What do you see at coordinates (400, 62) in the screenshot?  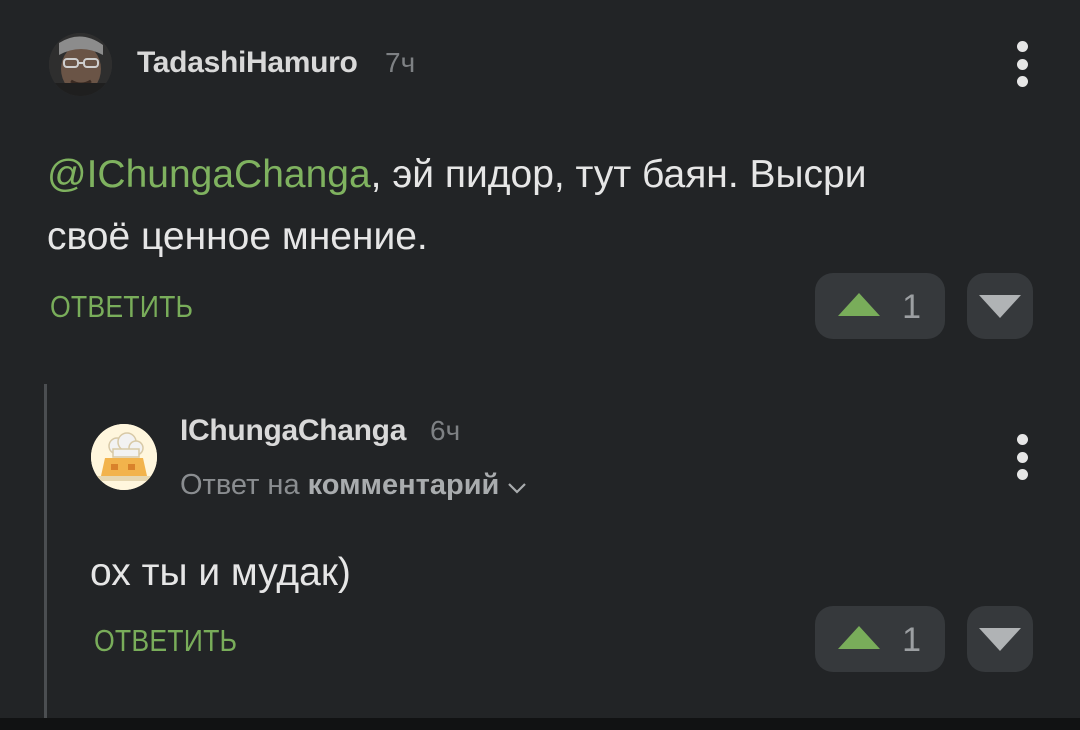 I see `comment-time: 7ч` at bounding box center [400, 62].